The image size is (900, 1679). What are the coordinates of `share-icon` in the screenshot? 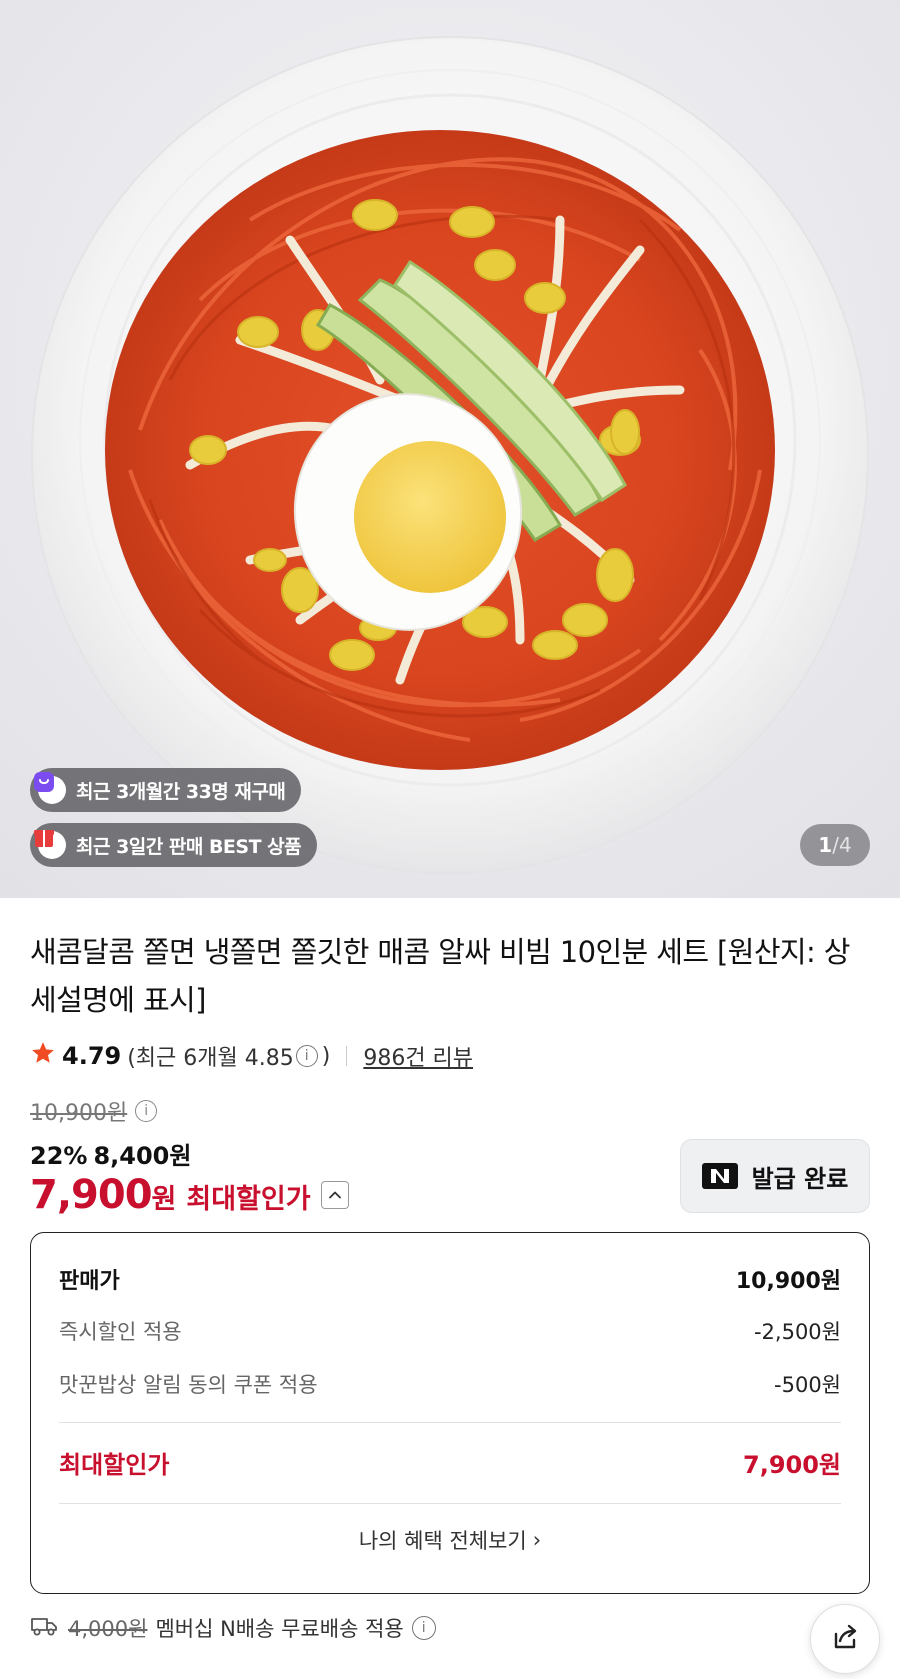 It's located at (845, 1639).